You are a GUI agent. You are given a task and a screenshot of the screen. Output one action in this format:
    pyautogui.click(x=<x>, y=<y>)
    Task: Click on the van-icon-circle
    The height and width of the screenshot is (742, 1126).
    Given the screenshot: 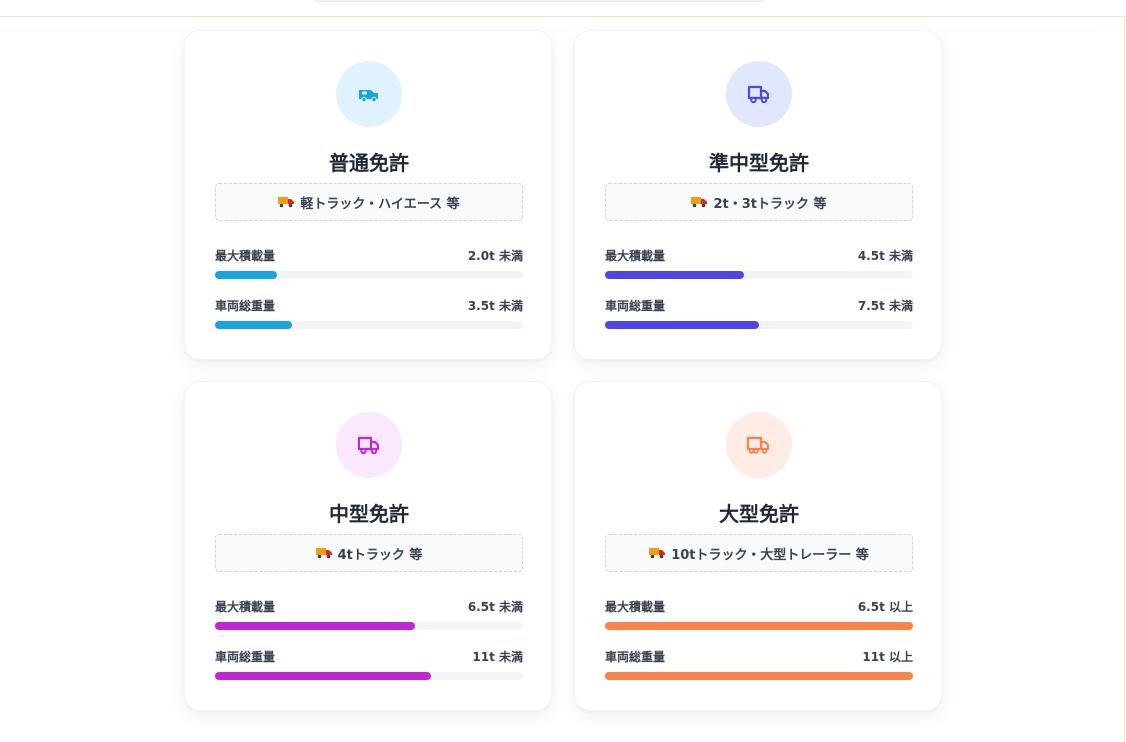 What is the action you would take?
    pyautogui.click(x=369, y=94)
    